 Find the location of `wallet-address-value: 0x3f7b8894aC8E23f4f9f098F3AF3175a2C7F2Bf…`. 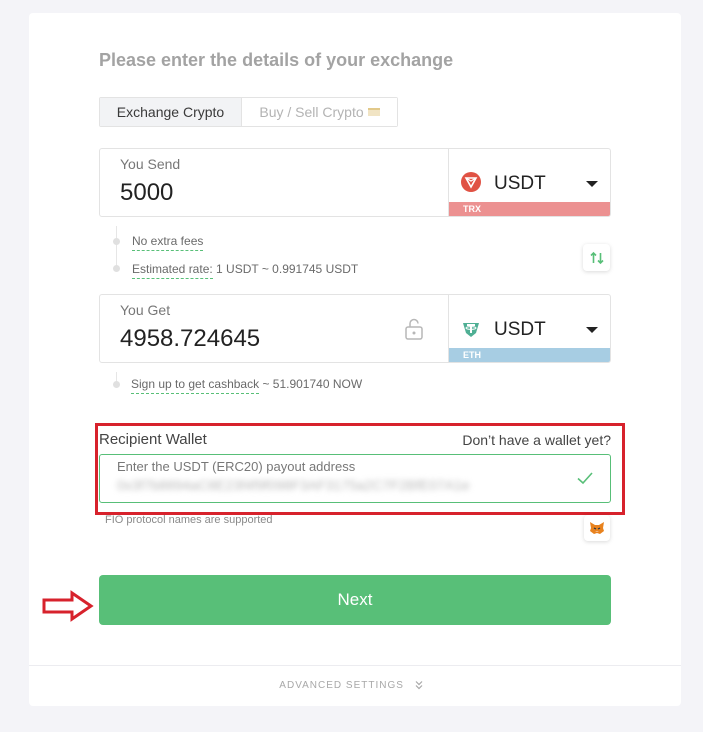

wallet-address-value: 0x3f7b8894aC8E23f4f9f098F3AF3175a2C7F2Bf… is located at coordinates (293, 485).